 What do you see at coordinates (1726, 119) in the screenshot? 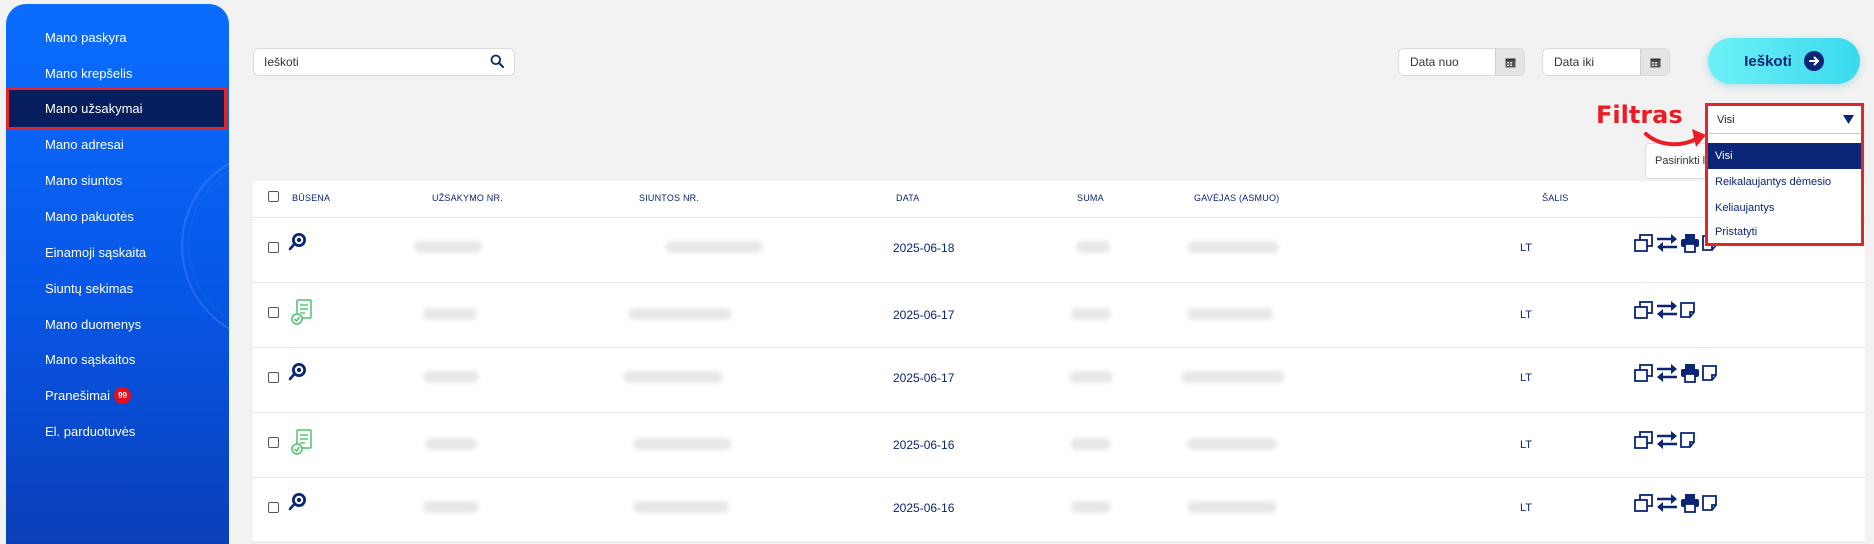
I see `status-filter-value: Visi` at bounding box center [1726, 119].